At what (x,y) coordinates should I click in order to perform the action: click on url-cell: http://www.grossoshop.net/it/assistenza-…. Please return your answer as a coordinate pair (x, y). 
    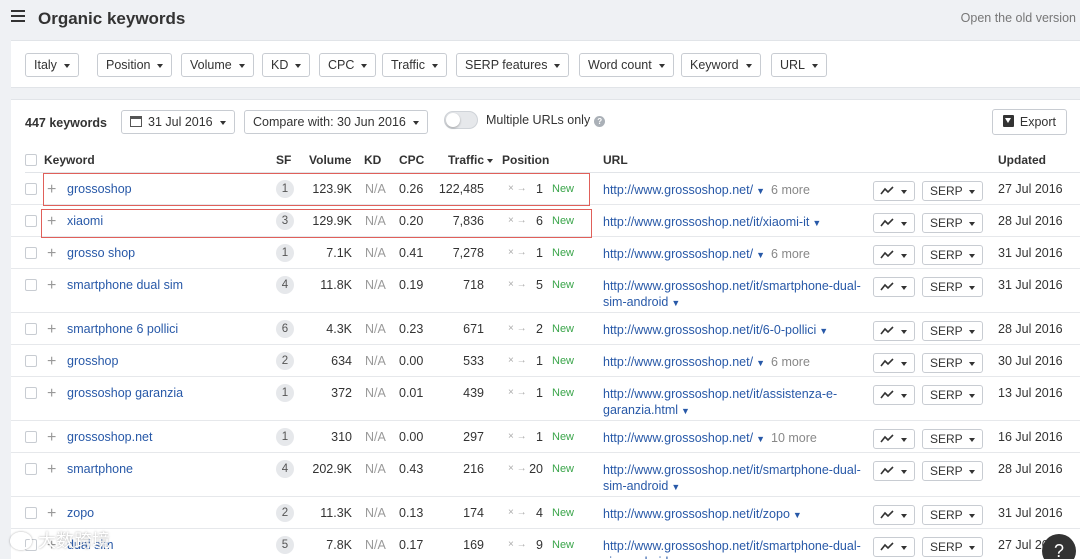
    Looking at the image, I should click on (734, 402).